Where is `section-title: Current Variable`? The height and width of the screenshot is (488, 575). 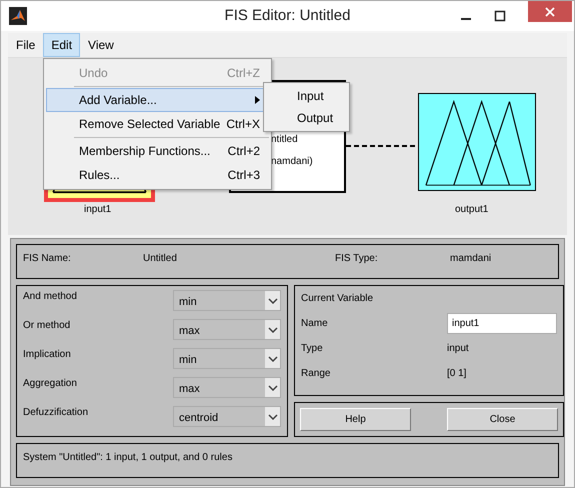 section-title: Current Variable is located at coordinates (337, 298).